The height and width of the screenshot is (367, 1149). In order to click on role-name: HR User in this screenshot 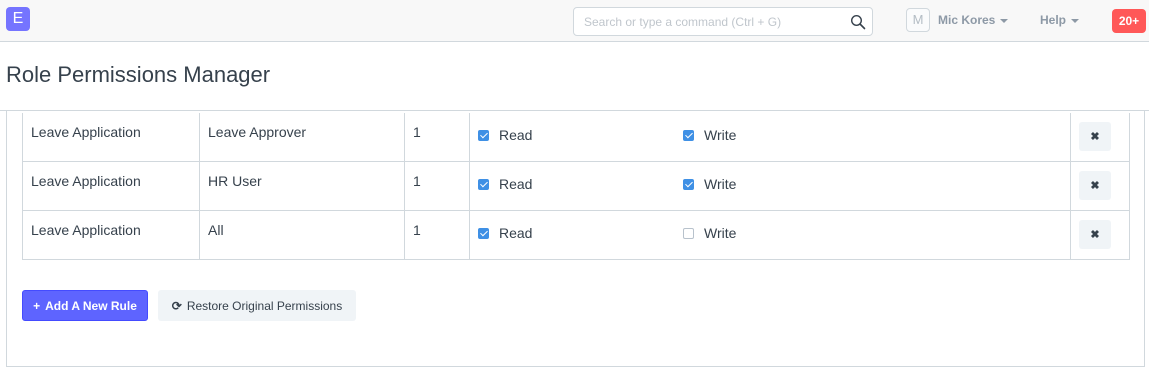, I will do `click(235, 181)`.